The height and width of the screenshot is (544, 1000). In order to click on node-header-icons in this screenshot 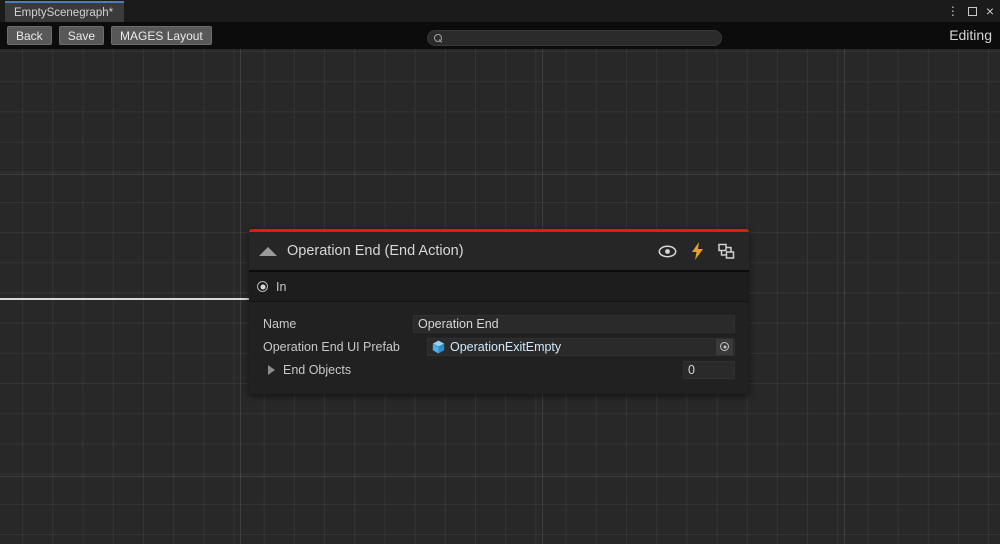, I will do `click(696, 251)`.